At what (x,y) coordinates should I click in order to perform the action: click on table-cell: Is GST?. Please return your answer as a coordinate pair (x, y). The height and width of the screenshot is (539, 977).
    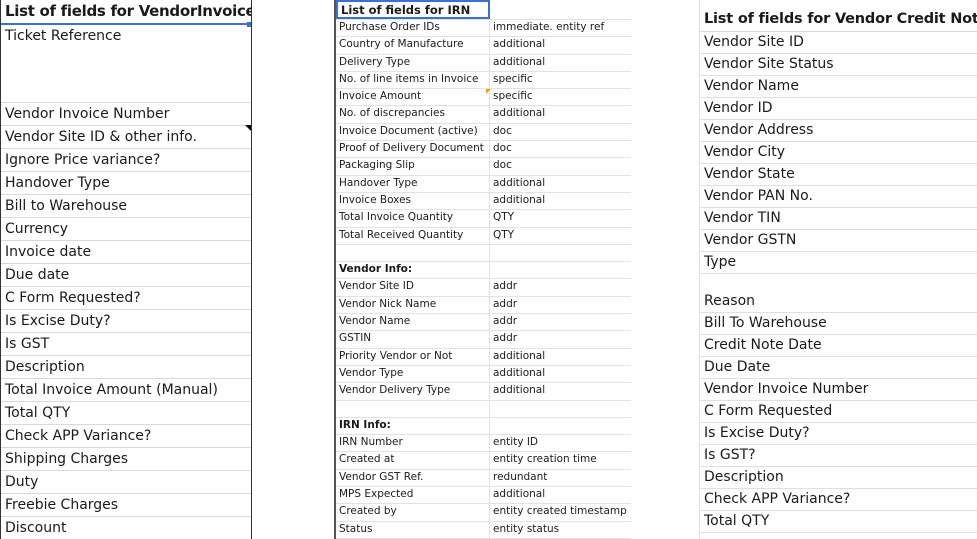
    Looking at the image, I should click on (838, 456).